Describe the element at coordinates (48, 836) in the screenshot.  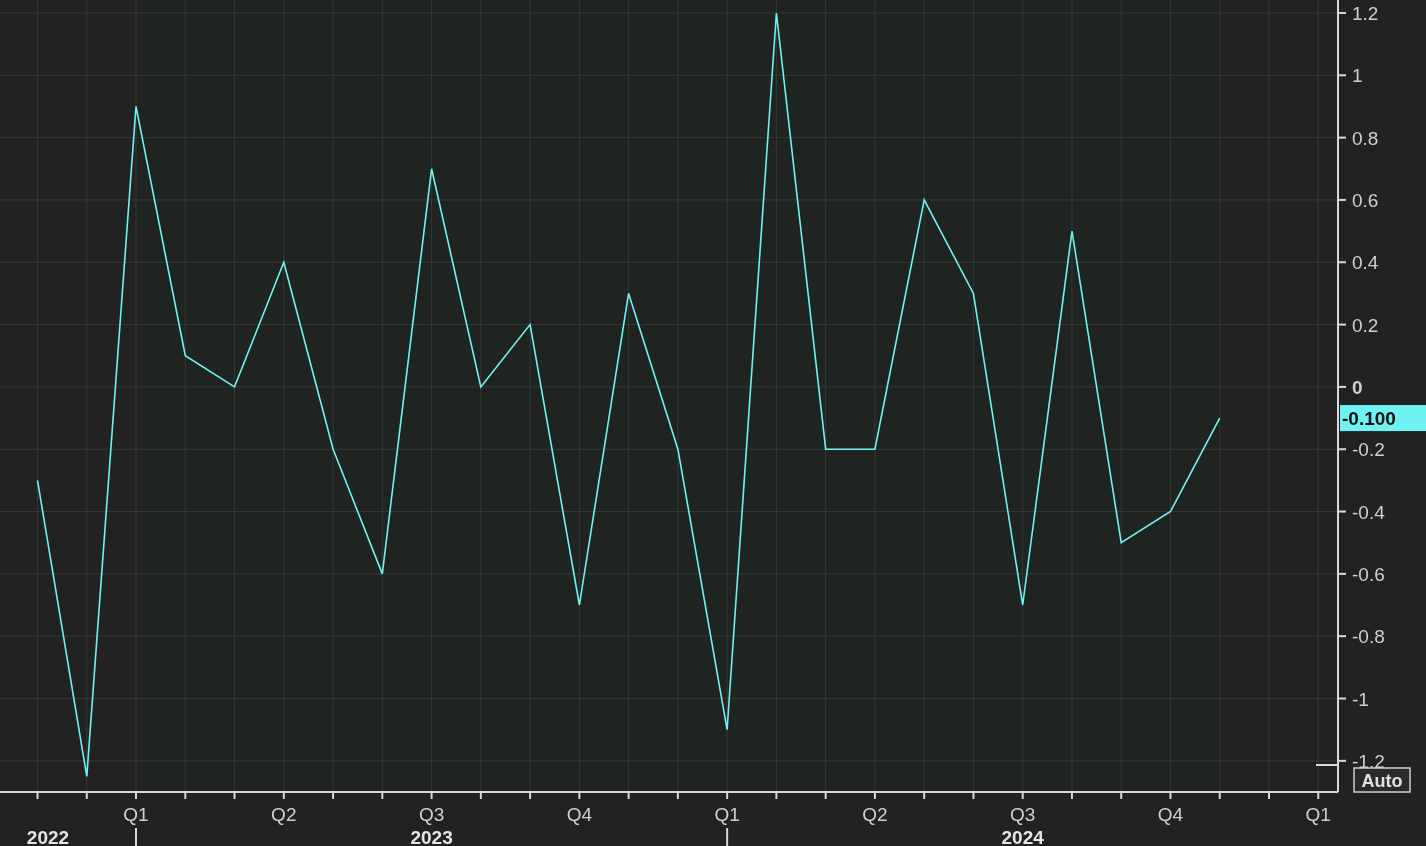
I see `year-label: 2022` at that location.